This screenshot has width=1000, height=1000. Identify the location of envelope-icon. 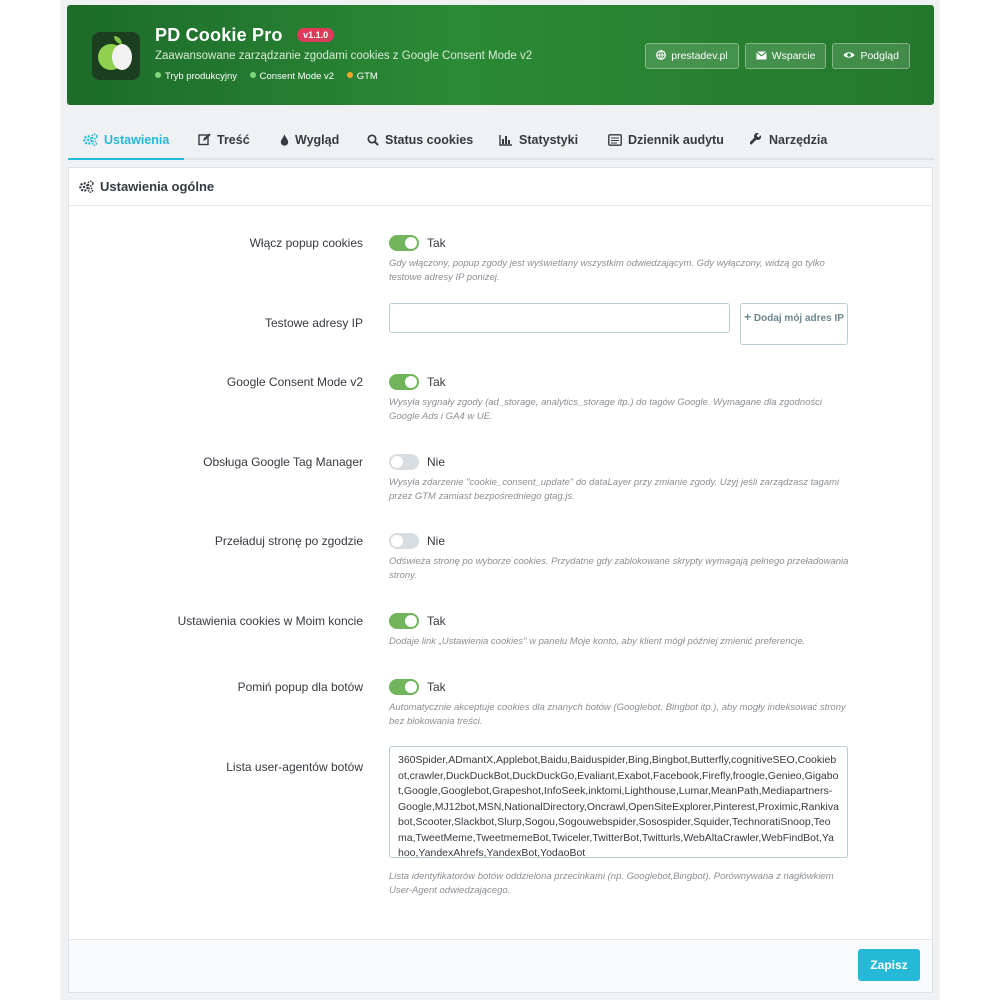
(761, 55).